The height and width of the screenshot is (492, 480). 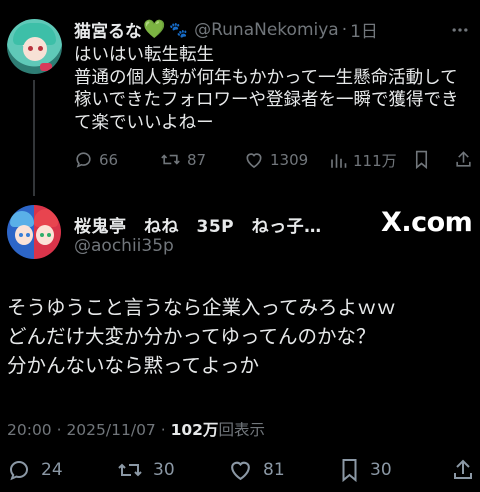 What do you see at coordinates (338, 161) in the screenshot?
I see `analytics-bars-icon` at bounding box center [338, 161].